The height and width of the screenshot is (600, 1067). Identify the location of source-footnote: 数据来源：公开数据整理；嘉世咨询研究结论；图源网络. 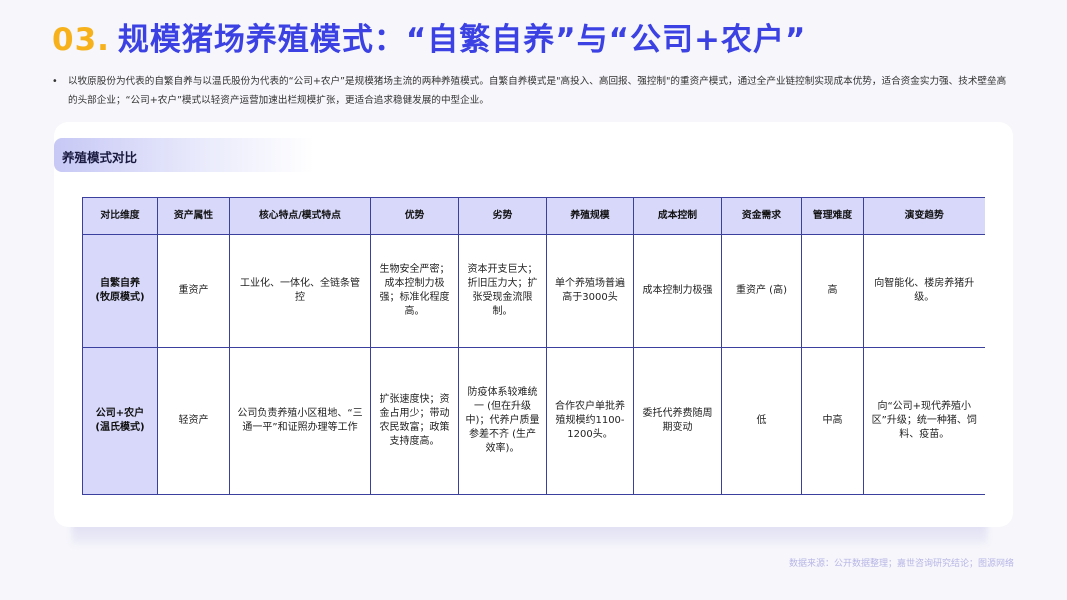
(901, 564).